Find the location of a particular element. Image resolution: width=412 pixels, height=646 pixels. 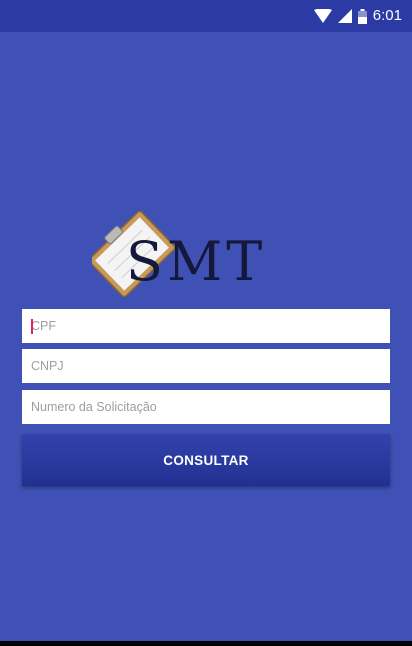

cnpj-field is located at coordinates (206, 366).